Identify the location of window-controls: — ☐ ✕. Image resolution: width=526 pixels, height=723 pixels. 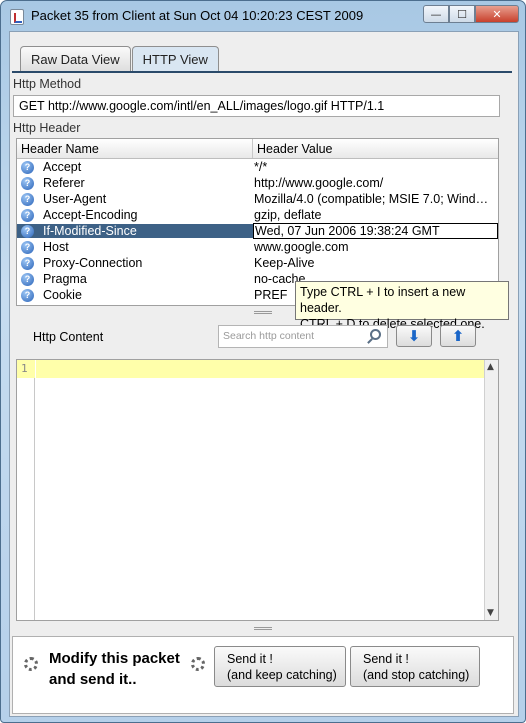
(471, 14).